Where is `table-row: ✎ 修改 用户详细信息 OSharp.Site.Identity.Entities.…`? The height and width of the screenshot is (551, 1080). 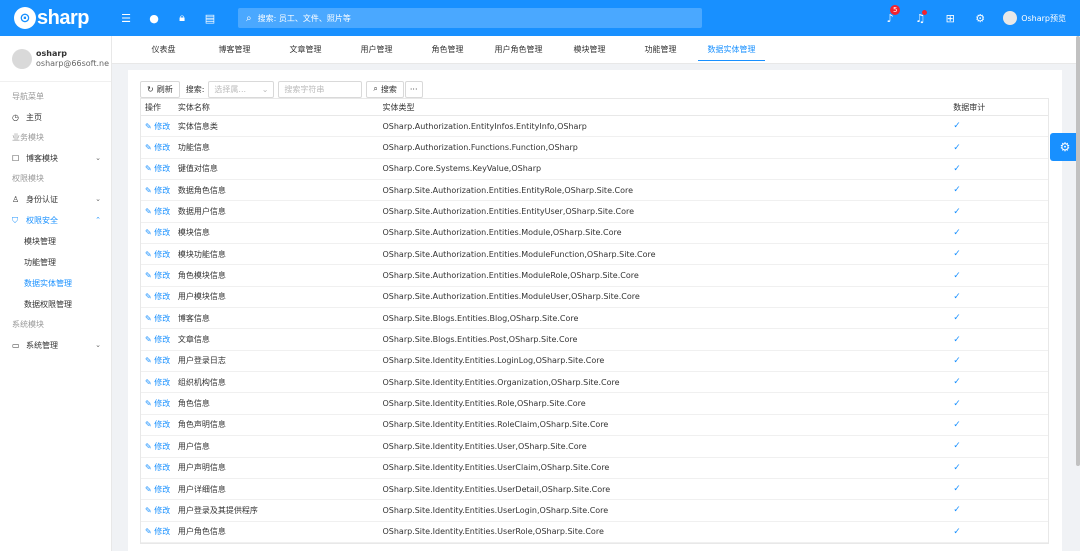 table-row: ✎ 修改 用户详细信息 OSharp.Site.Identity.Entities.… is located at coordinates (594, 490).